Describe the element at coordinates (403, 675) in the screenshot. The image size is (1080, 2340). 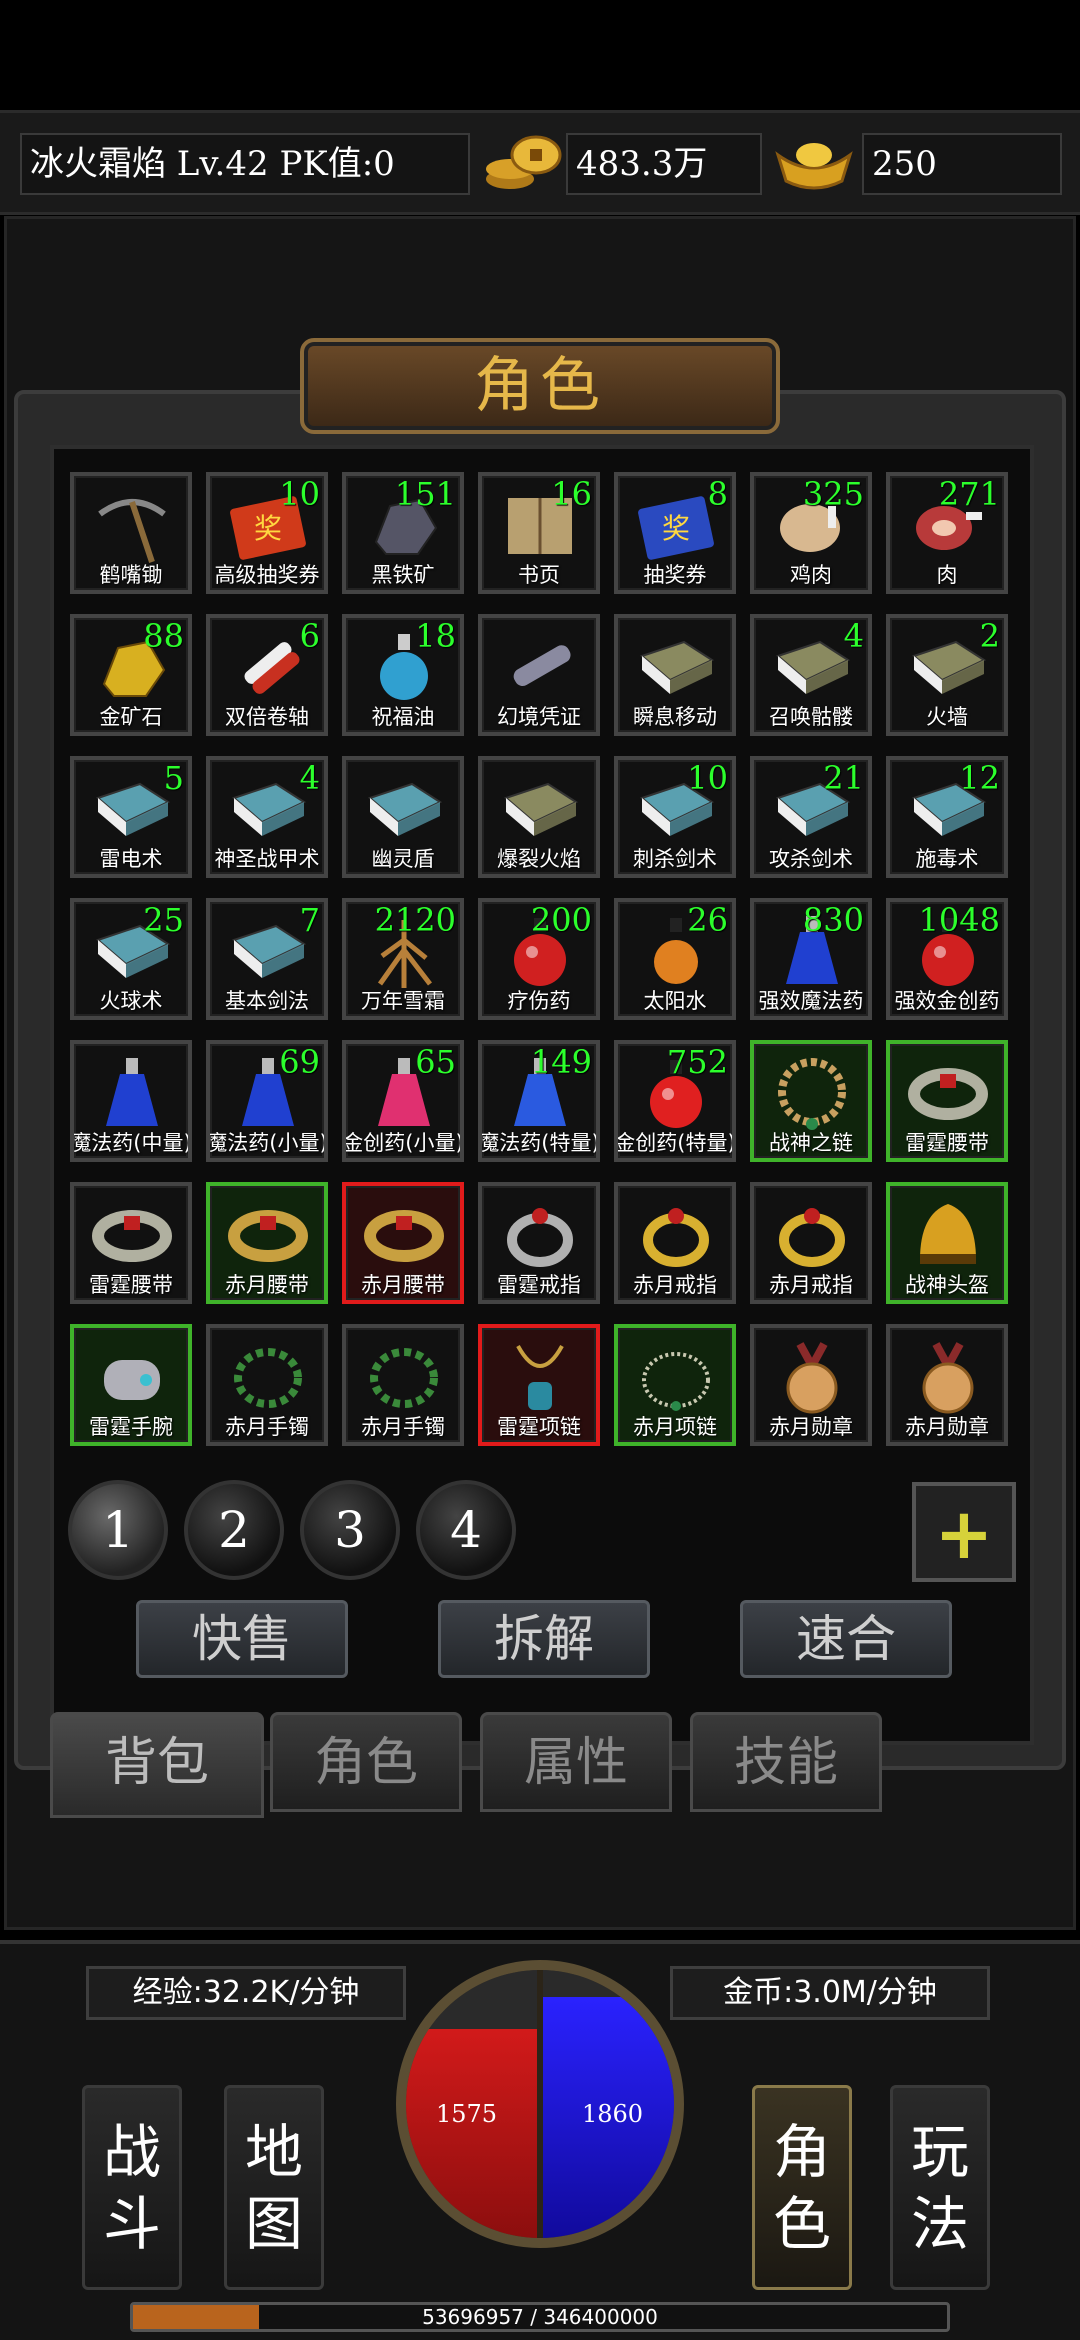
I see `inventory-slot: 18 祝福油` at that location.